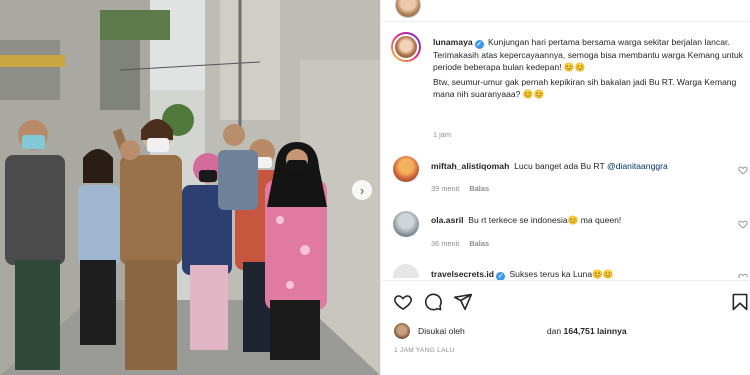 Image resolution: width=750 pixels, height=375 pixels. What do you see at coordinates (433, 302) in the screenshot?
I see `comment-icon` at bounding box center [433, 302].